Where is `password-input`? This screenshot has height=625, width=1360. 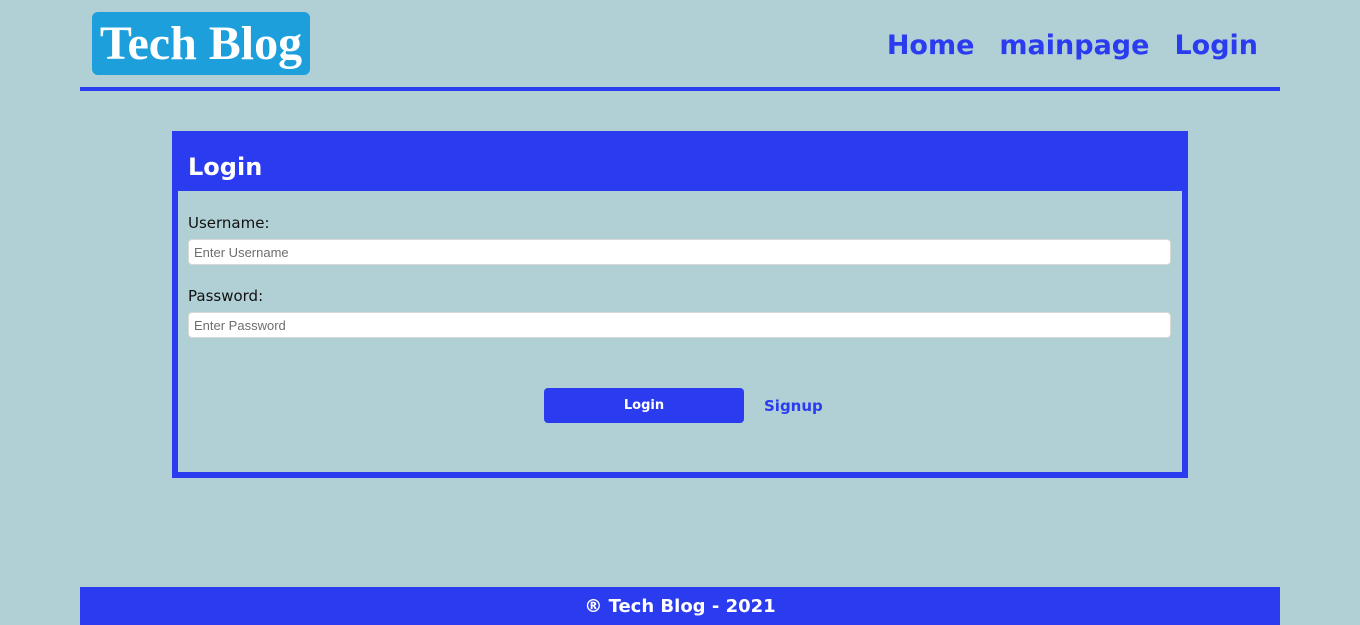
password-input is located at coordinates (679, 325).